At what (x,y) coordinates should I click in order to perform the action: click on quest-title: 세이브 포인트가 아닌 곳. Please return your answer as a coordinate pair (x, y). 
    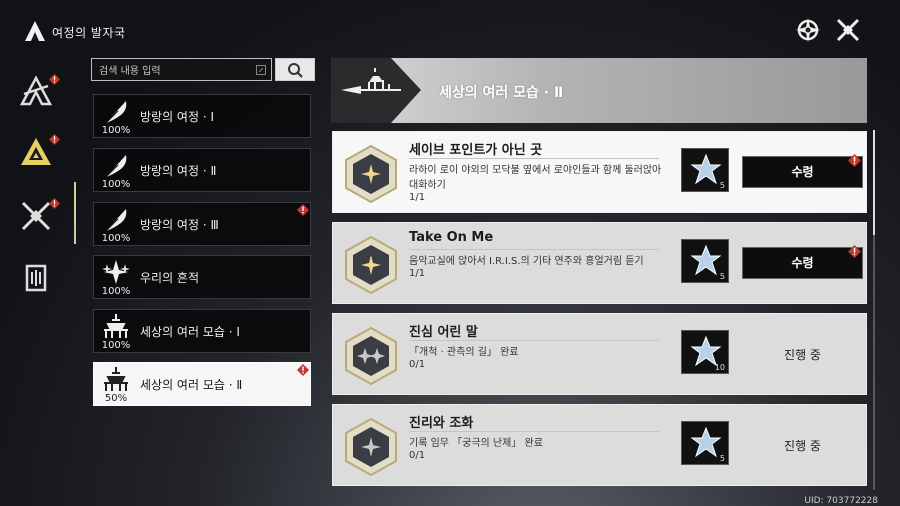
    Looking at the image, I should click on (476, 150).